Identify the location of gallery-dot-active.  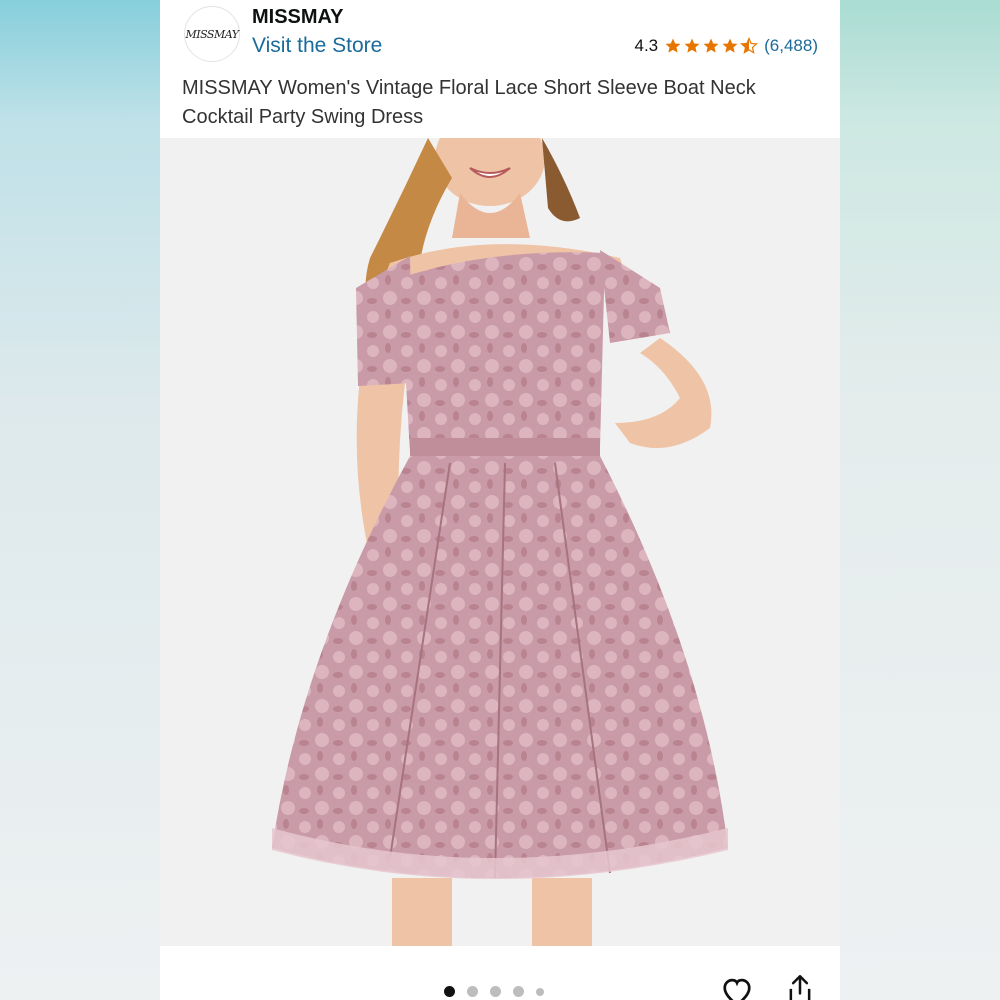
(449, 991).